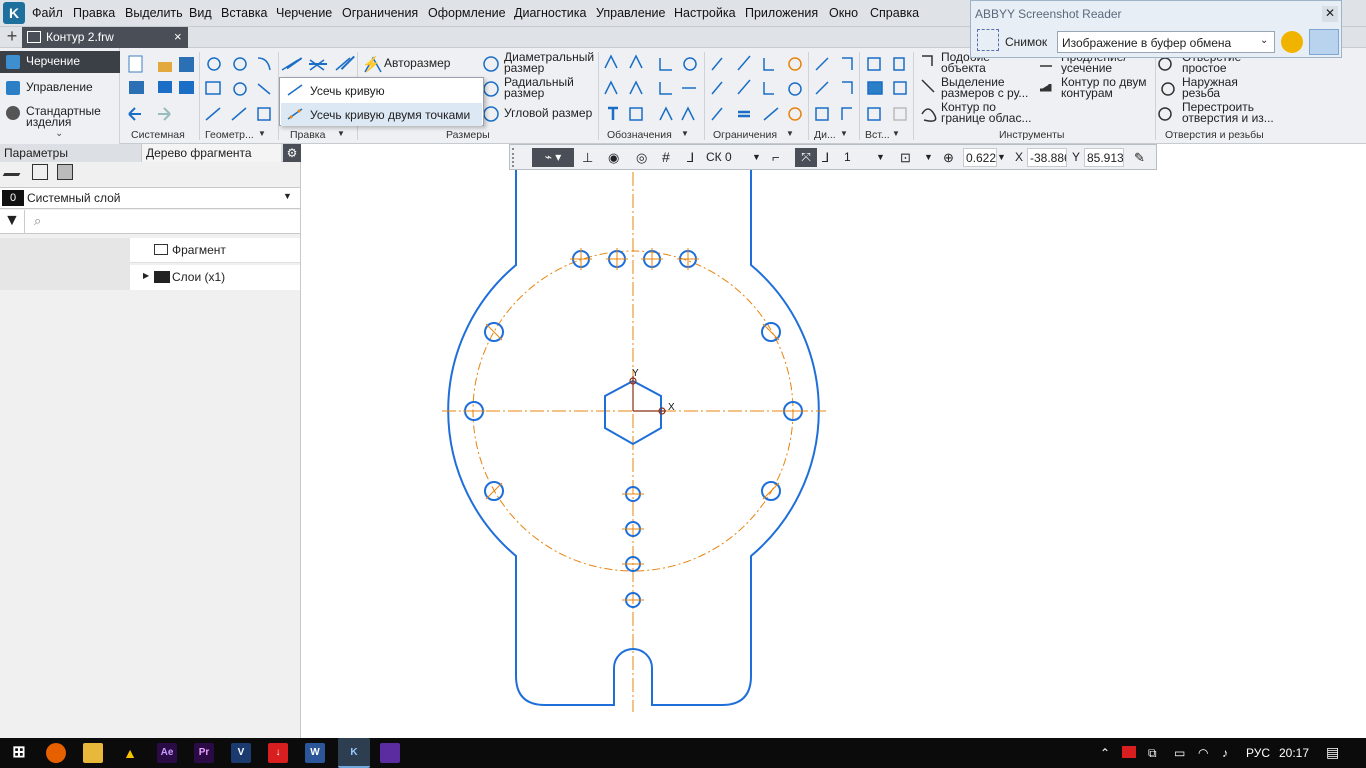 This screenshot has height=768, width=1366. I want to click on group-label-tools: Инструменты, so click(1031, 135).